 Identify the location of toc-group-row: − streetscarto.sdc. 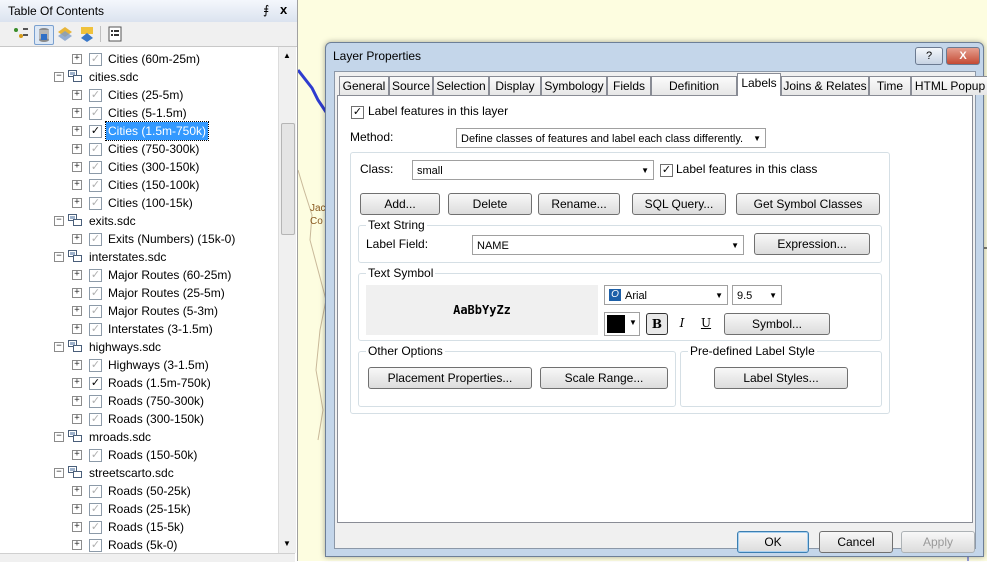
(139, 473).